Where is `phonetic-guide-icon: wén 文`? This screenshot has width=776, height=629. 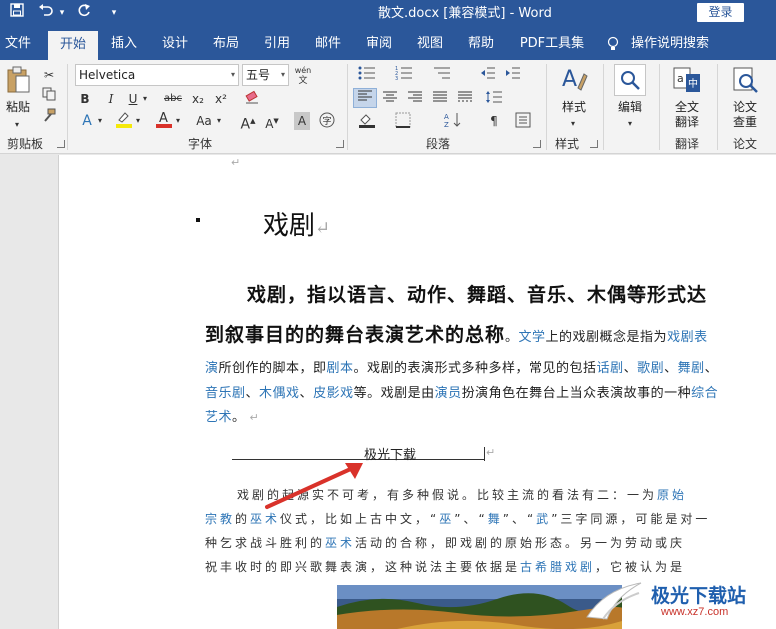
phonetic-guide-icon: wén 文 is located at coordinates (303, 76).